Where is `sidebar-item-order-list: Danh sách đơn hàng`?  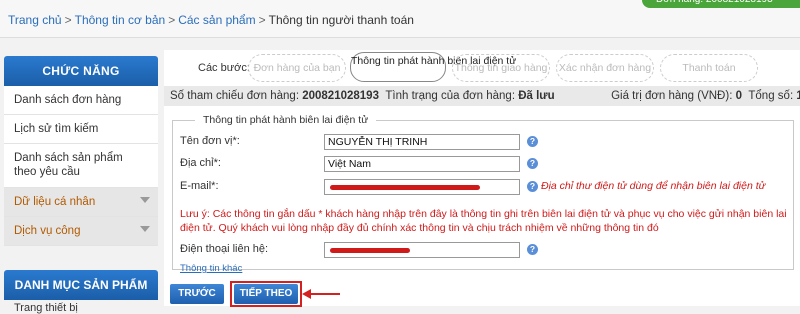 sidebar-item-order-list: Danh sách đơn hàng is located at coordinates (81, 100).